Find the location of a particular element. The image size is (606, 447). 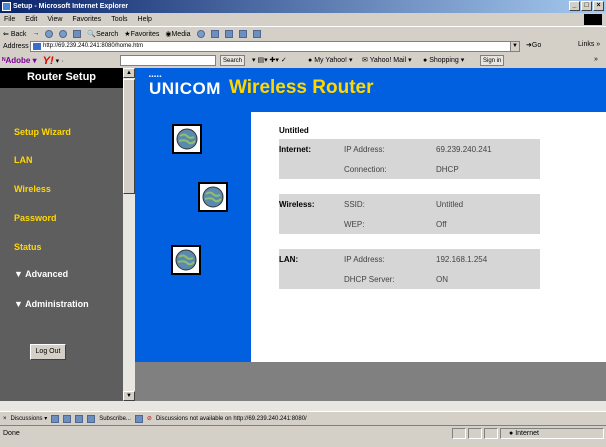

refresh-icon is located at coordinates (63, 33).